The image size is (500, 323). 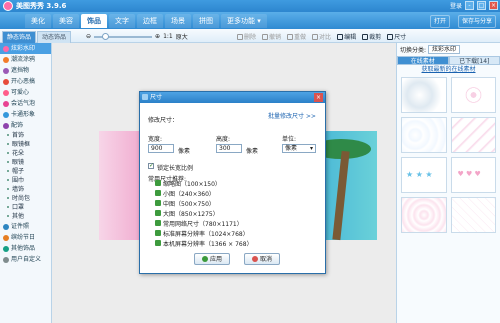 I want to click on tab-text: 文字, so click(x=122, y=21).